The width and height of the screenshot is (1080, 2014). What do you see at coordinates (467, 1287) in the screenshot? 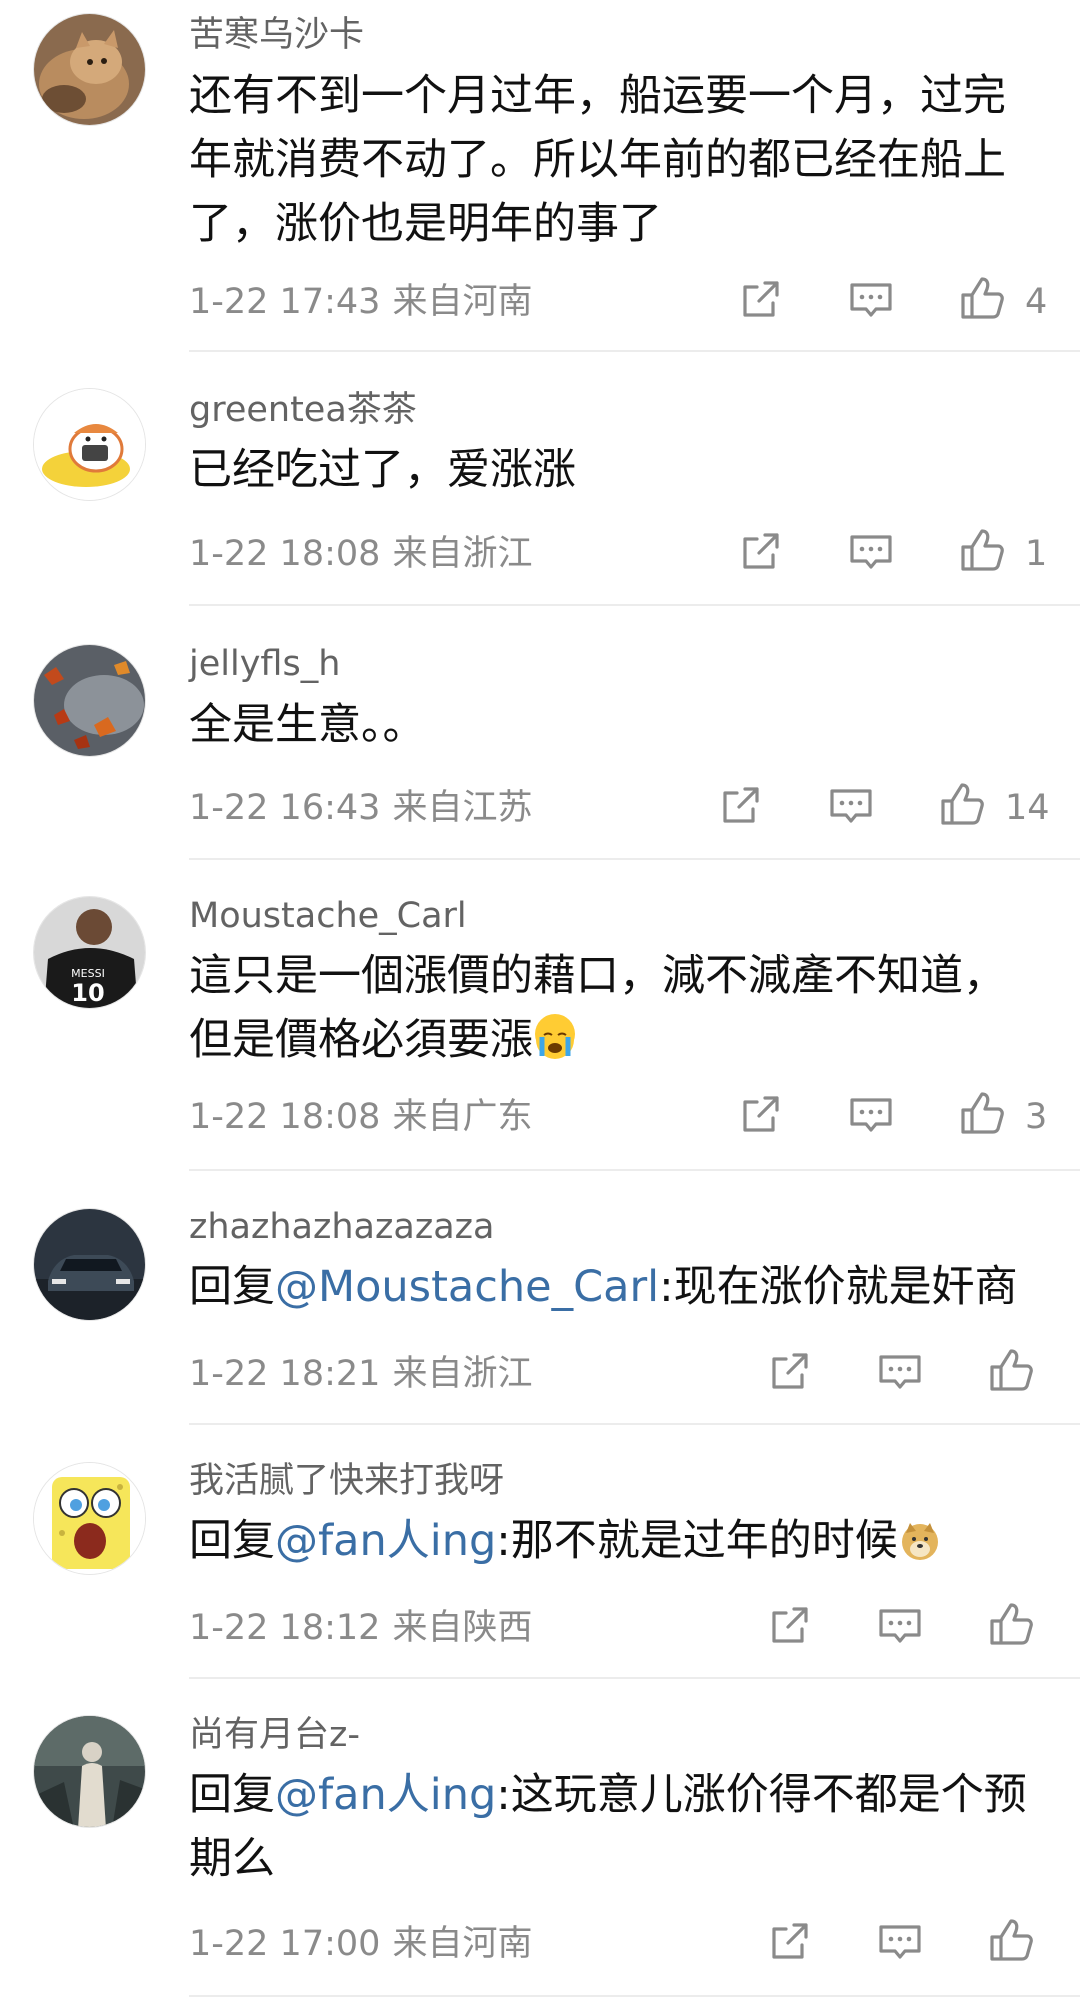
I see `mention-link: @Moustache_Carl` at bounding box center [467, 1287].